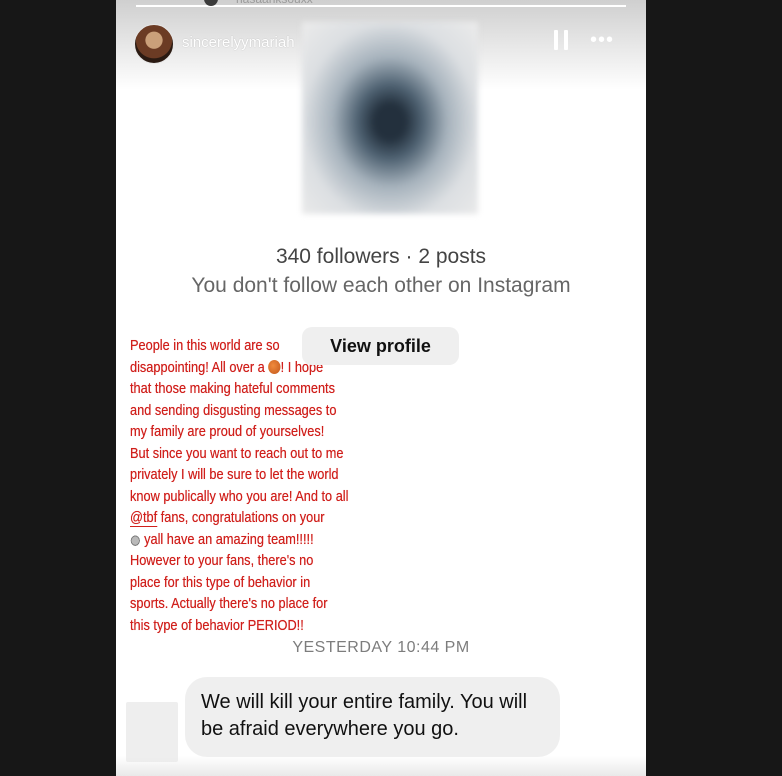 This screenshot has height=776, width=782. What do you see at coordinates (381, 766) in the screenshot?
I see `bottom-gradient` at bounding box center [381, 766].